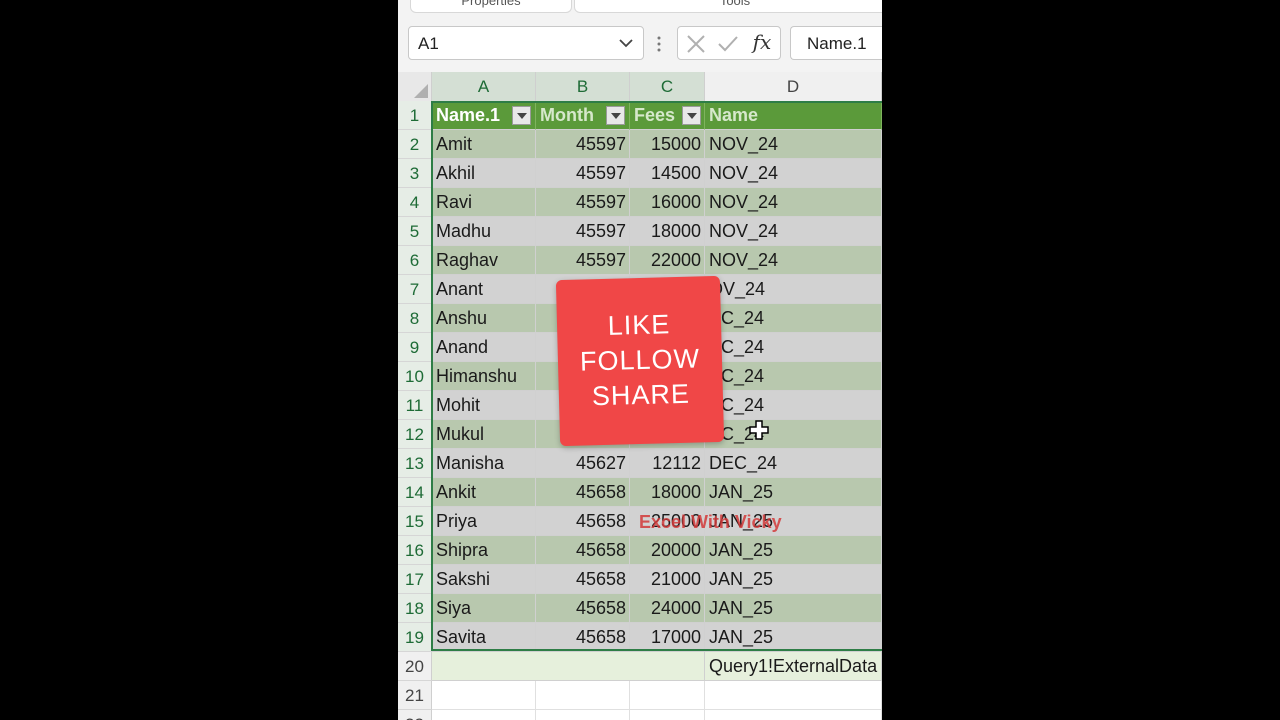 This screenshot has height=720, width=1280. What do you see at coordinates (484, 231) in the screenshot?
I see `name-cell: Madhu` at bounding box center [484, 231].